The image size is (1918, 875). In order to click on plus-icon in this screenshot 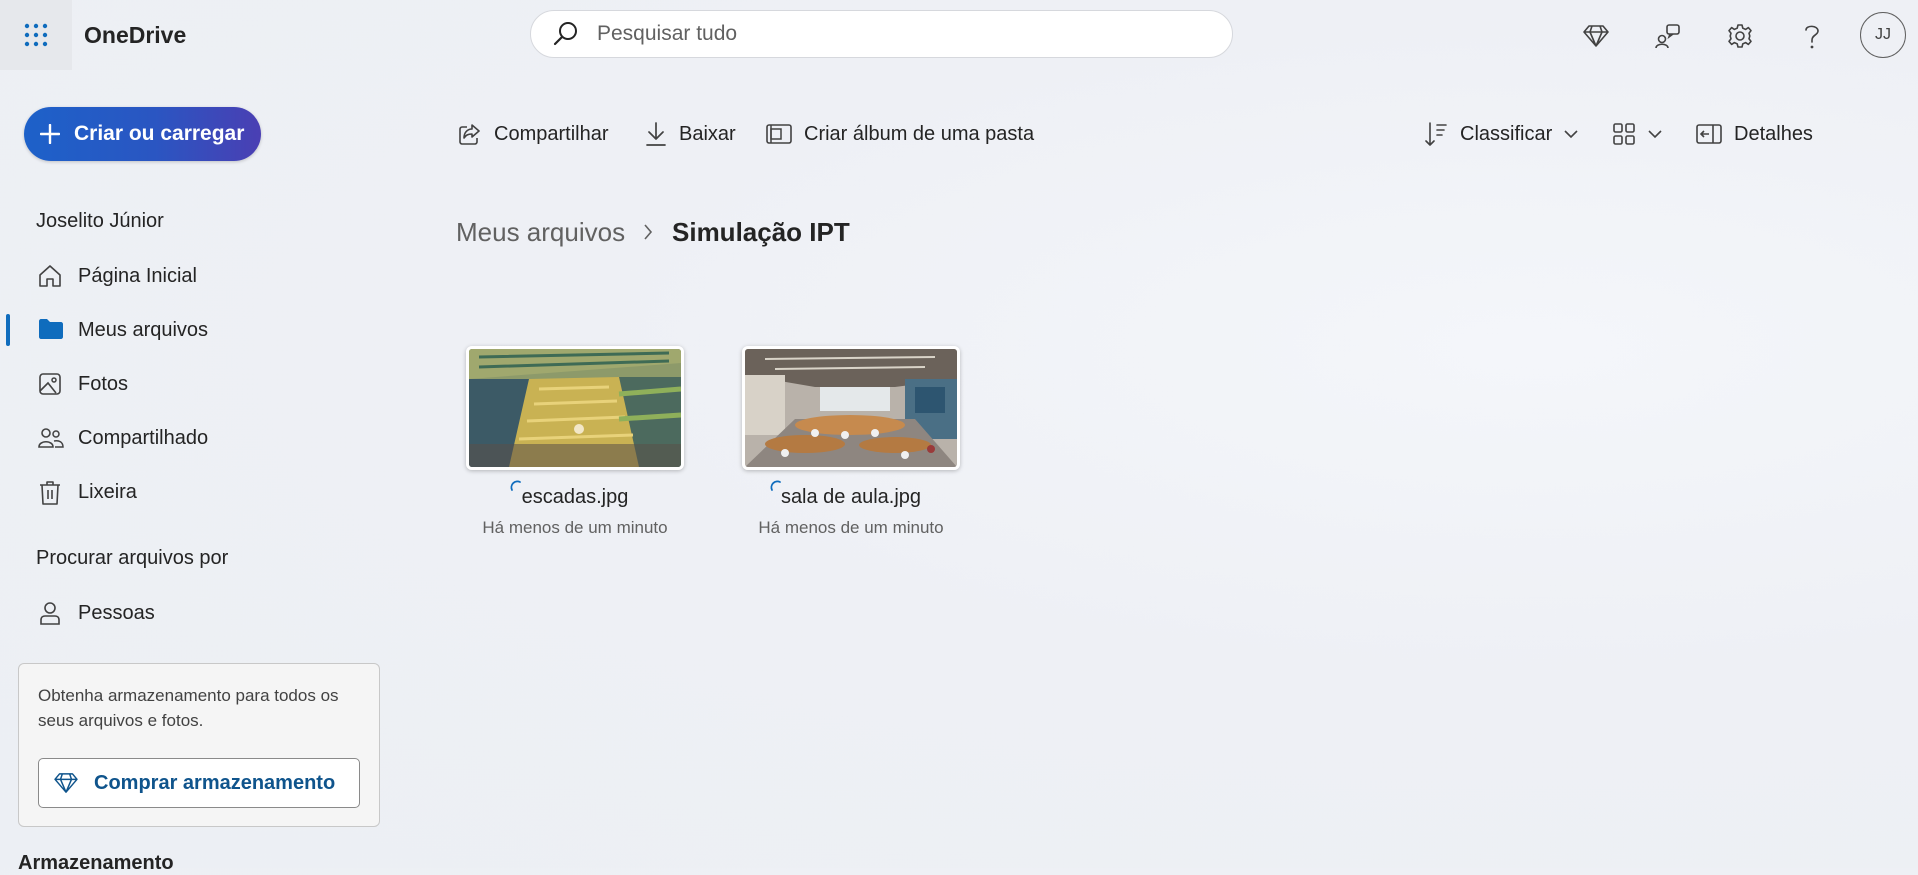, I will do `click(50, 134)`.